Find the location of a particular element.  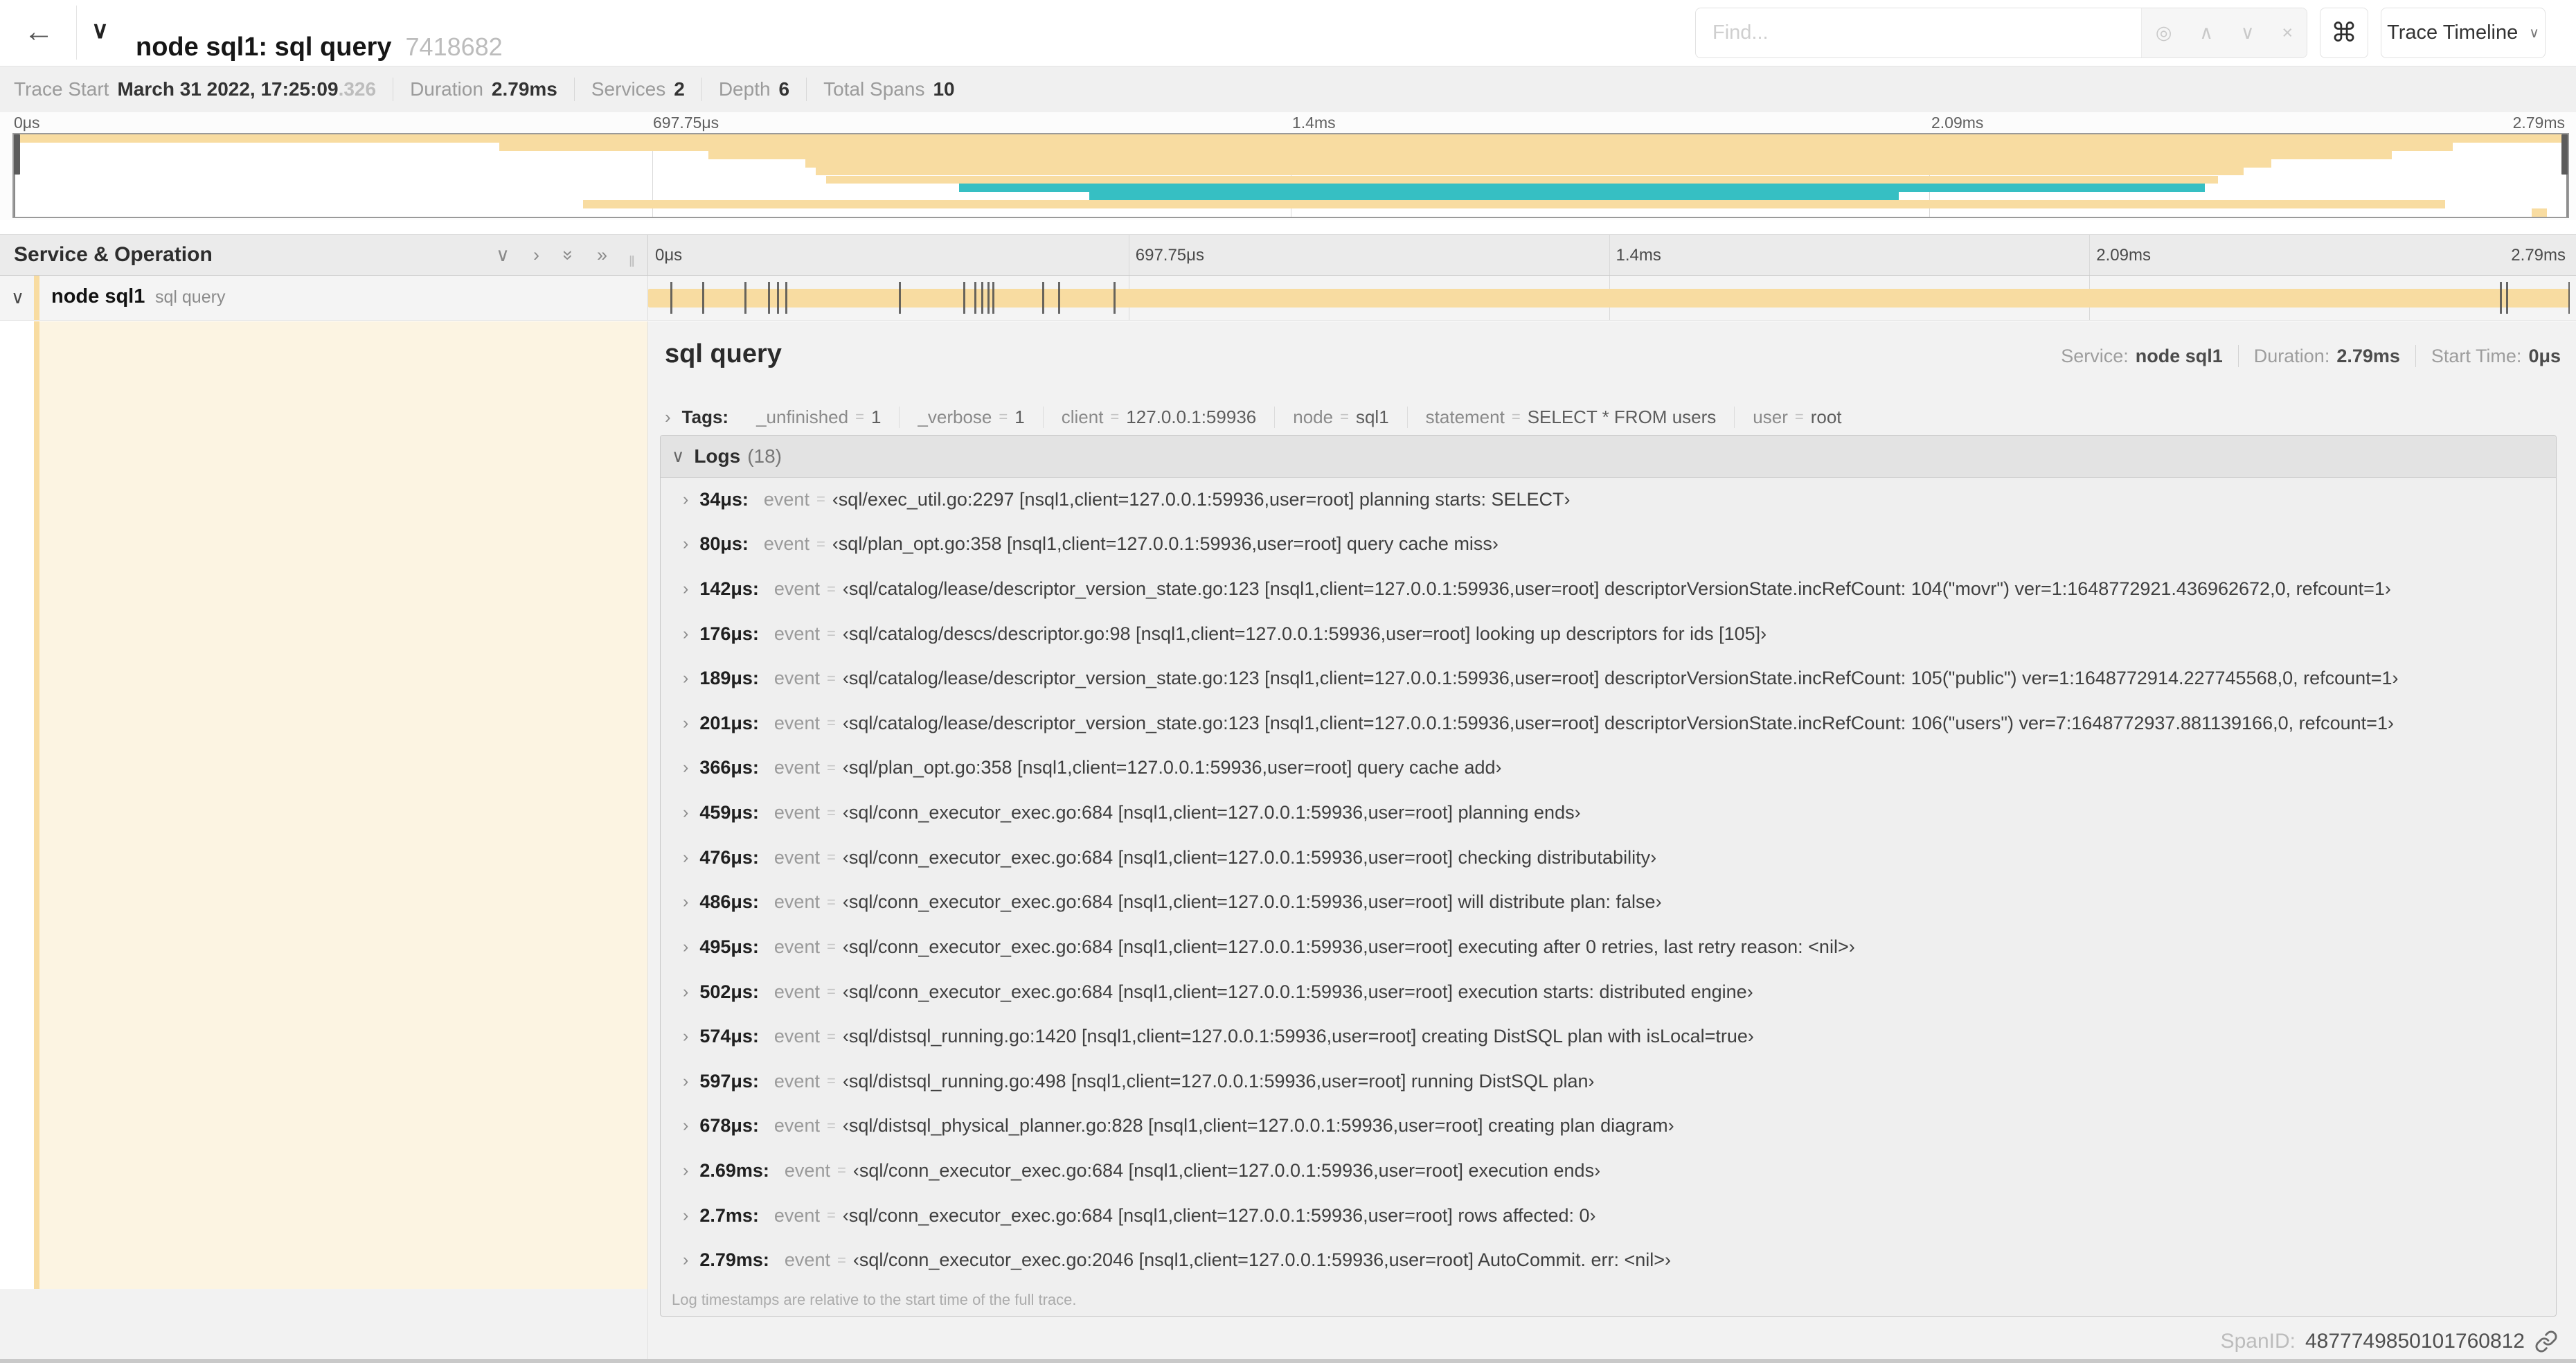

find-previous-icon: ∧ is located at coordinates (2206, 33).